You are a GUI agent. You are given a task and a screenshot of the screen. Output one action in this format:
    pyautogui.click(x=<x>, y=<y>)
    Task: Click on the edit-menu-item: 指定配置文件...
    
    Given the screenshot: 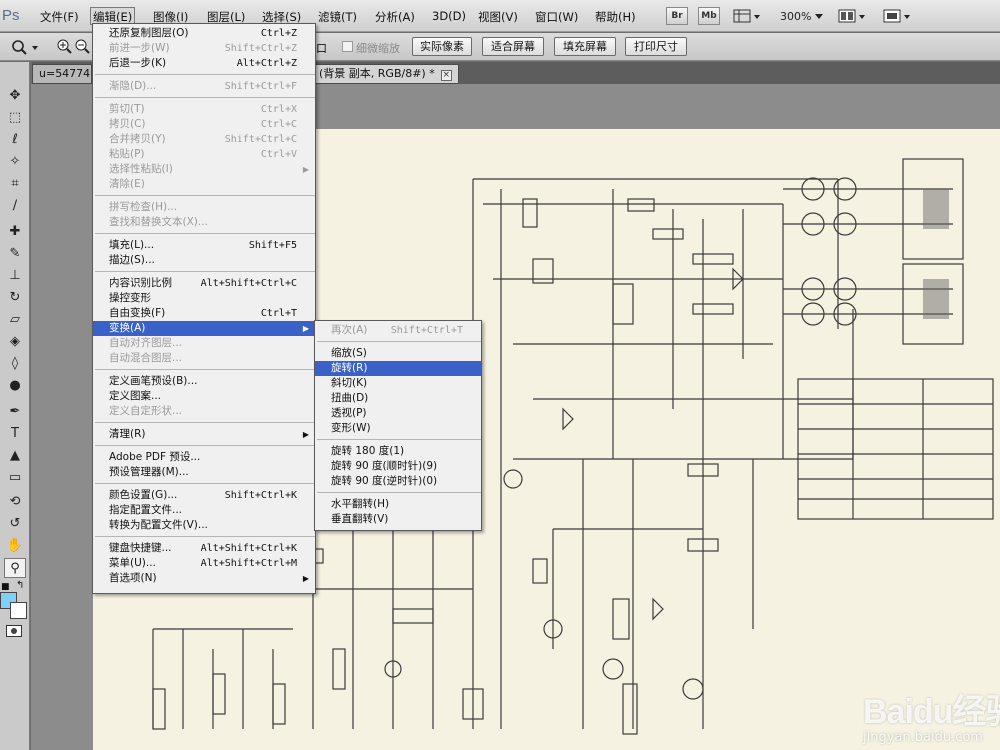 What is the action you would take?
    pyautogui.click(x=204, y=510)
    